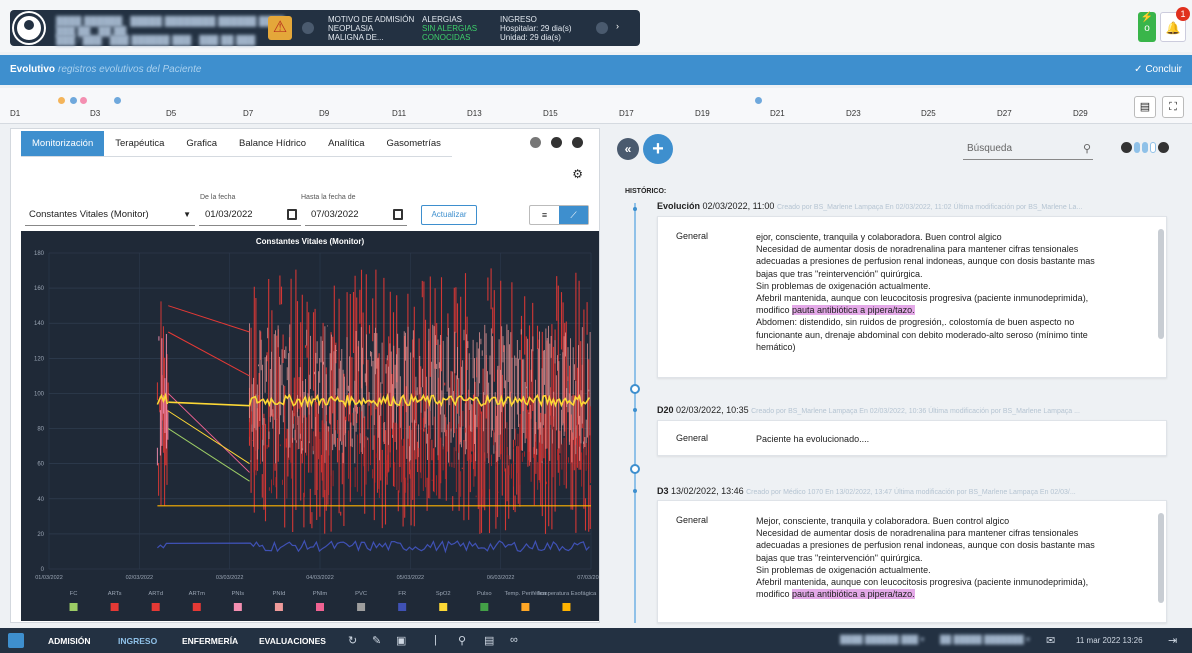  What do you see at coordinates (449, 215) in the screenshot?
I see `update-button: Actualizar` at bounding box center [449, 215].